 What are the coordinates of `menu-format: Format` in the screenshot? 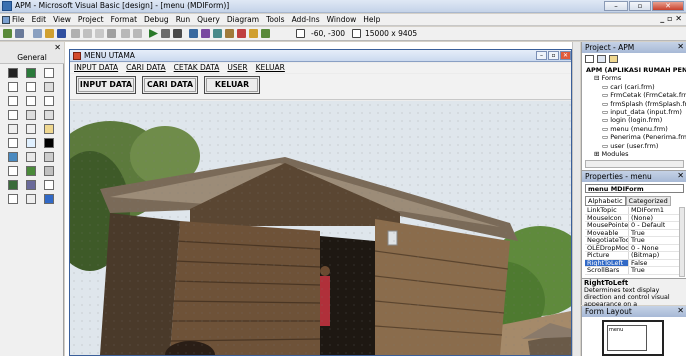 It's located at (124, 19).